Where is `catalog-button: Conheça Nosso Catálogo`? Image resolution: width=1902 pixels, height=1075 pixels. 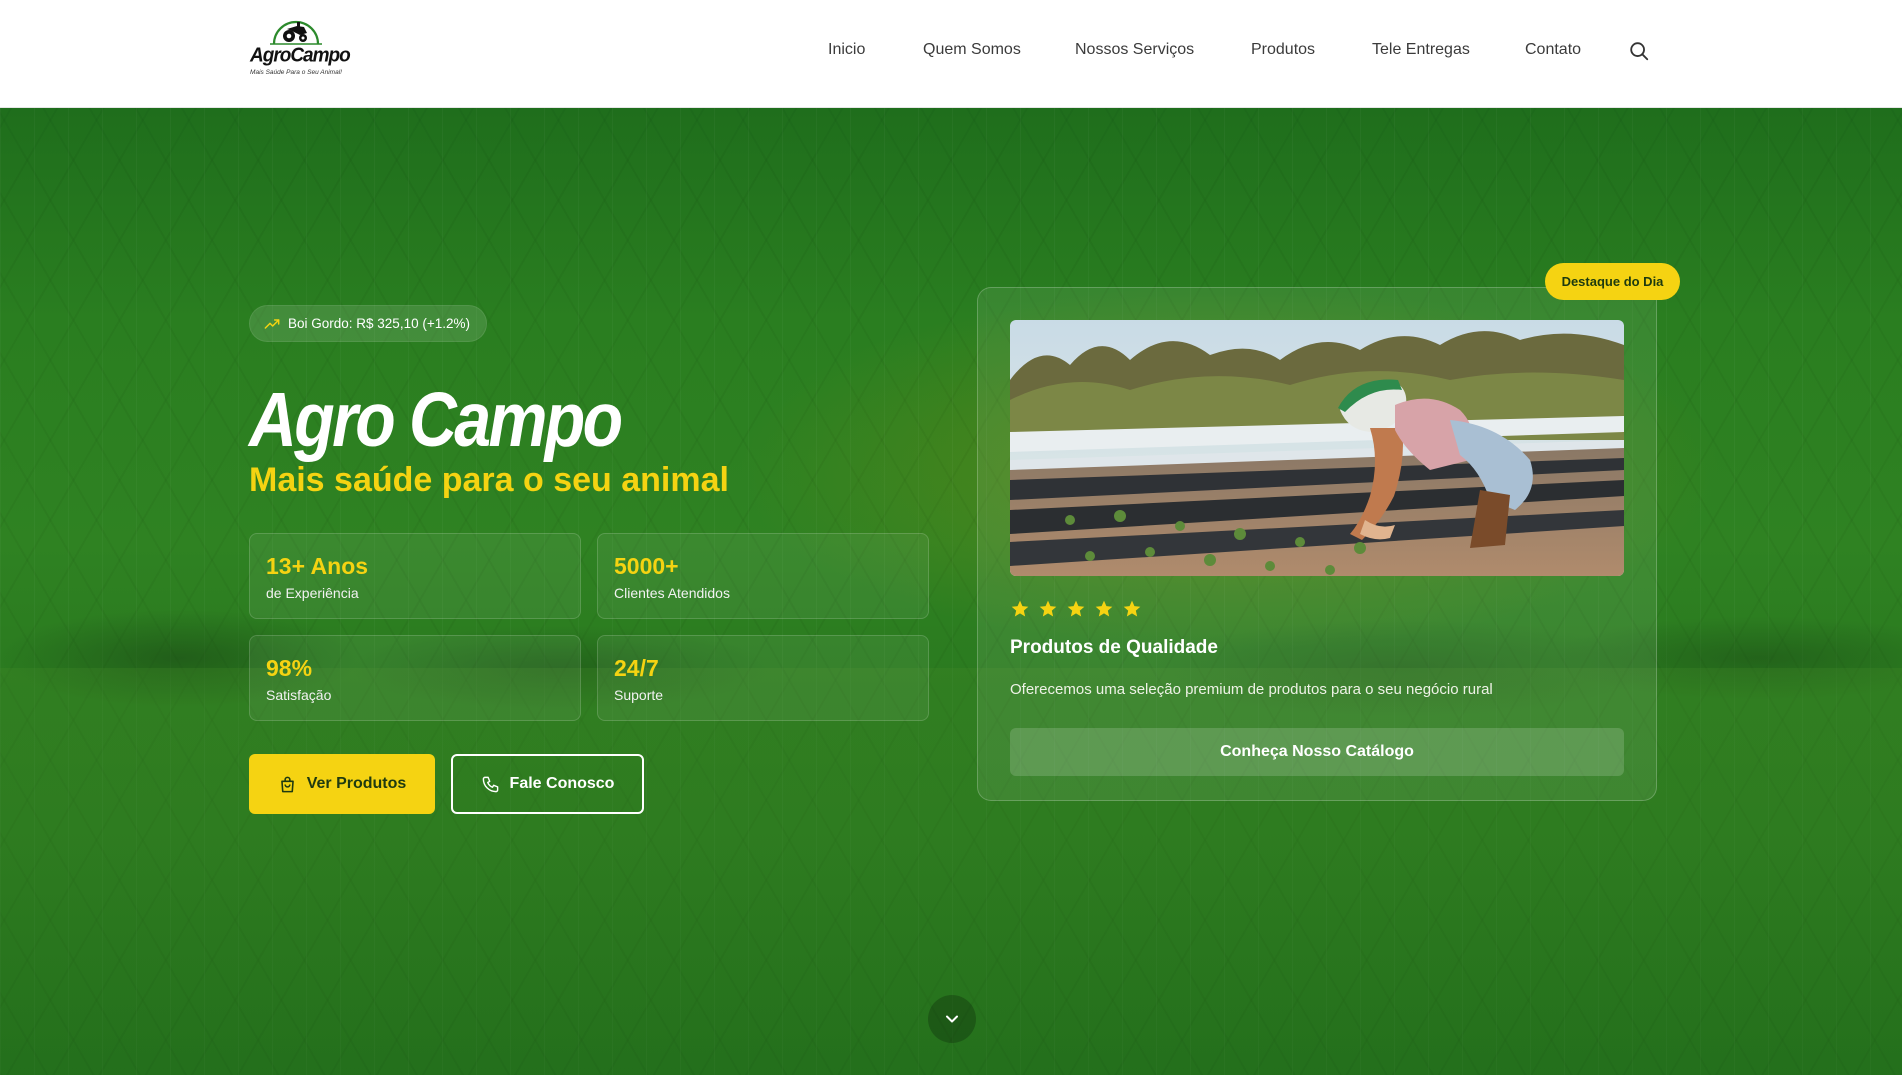
catalog-button: Conheça Nosso Catálogo is located at coordinates (1317, 752).